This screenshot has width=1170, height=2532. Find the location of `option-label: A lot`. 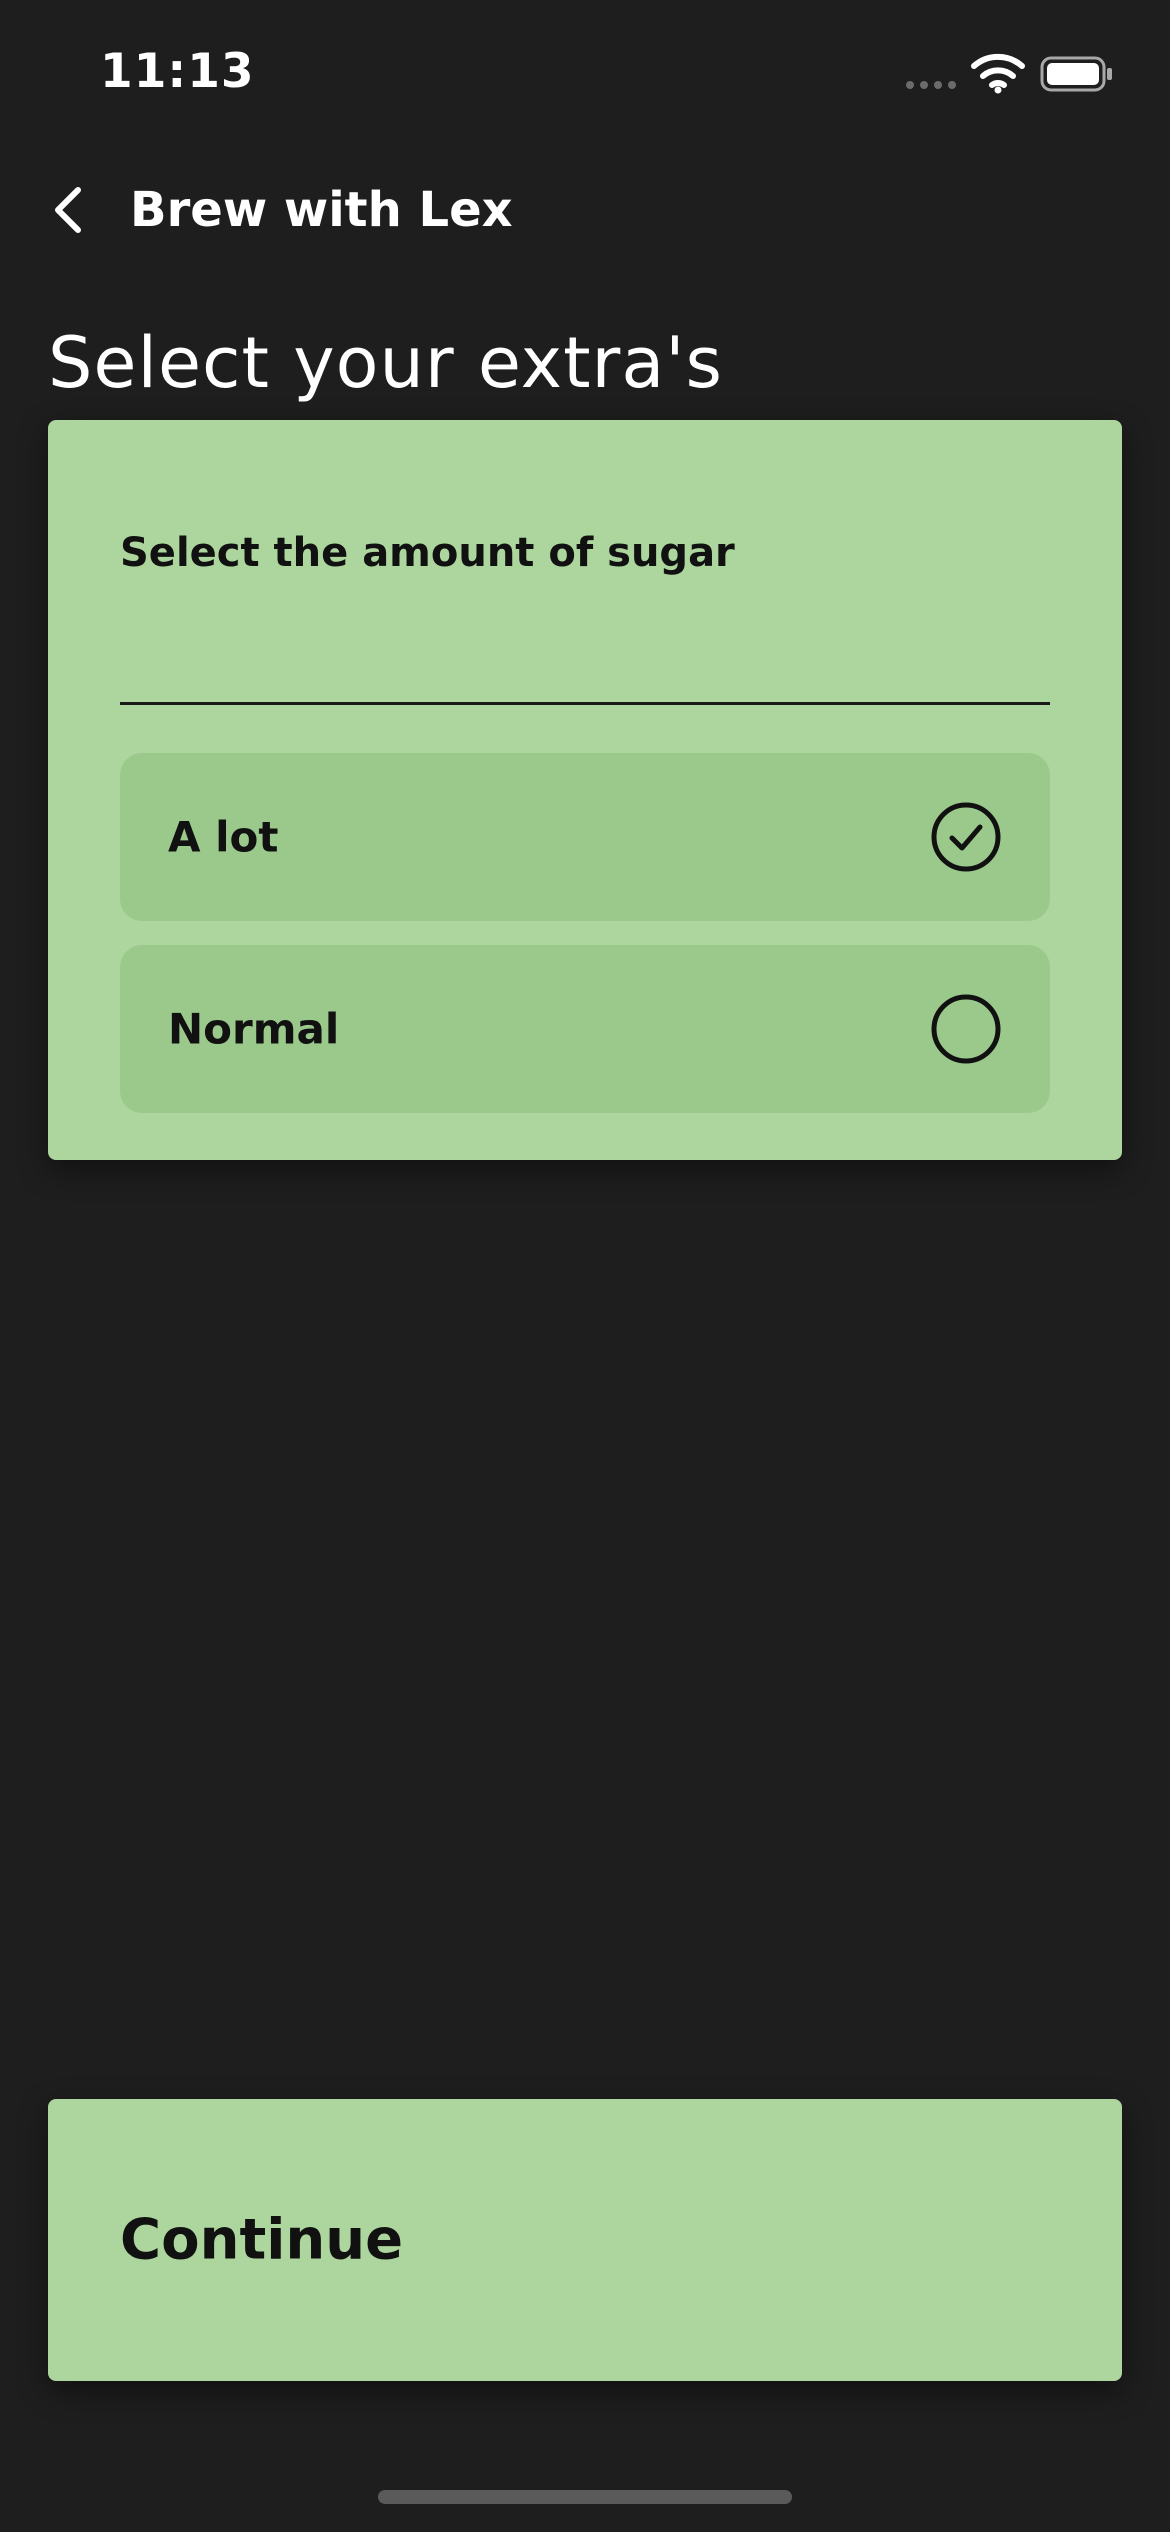

option-label: A lot is located at coordinates (223, 837).